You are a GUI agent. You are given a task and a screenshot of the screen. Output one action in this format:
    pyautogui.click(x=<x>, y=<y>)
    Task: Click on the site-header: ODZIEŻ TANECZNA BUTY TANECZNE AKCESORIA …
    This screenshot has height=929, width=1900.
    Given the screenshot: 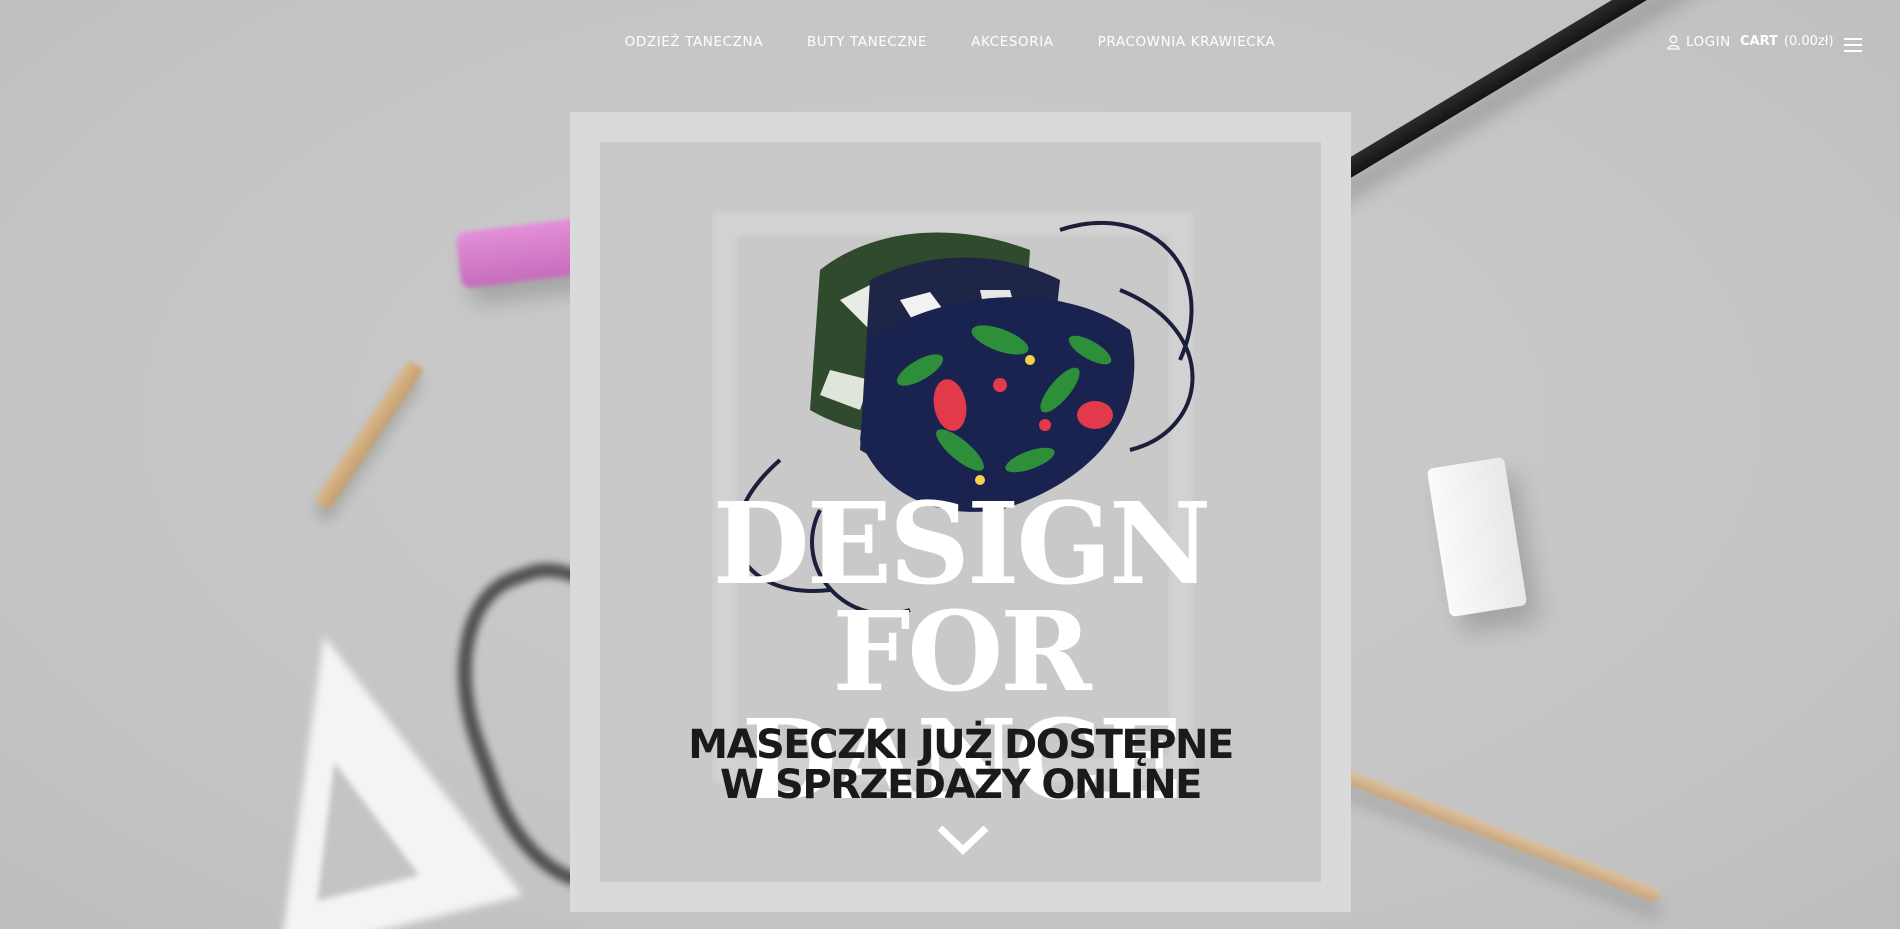 What is the action you would take?
    pyautogui.click(x=950, y=44)
    